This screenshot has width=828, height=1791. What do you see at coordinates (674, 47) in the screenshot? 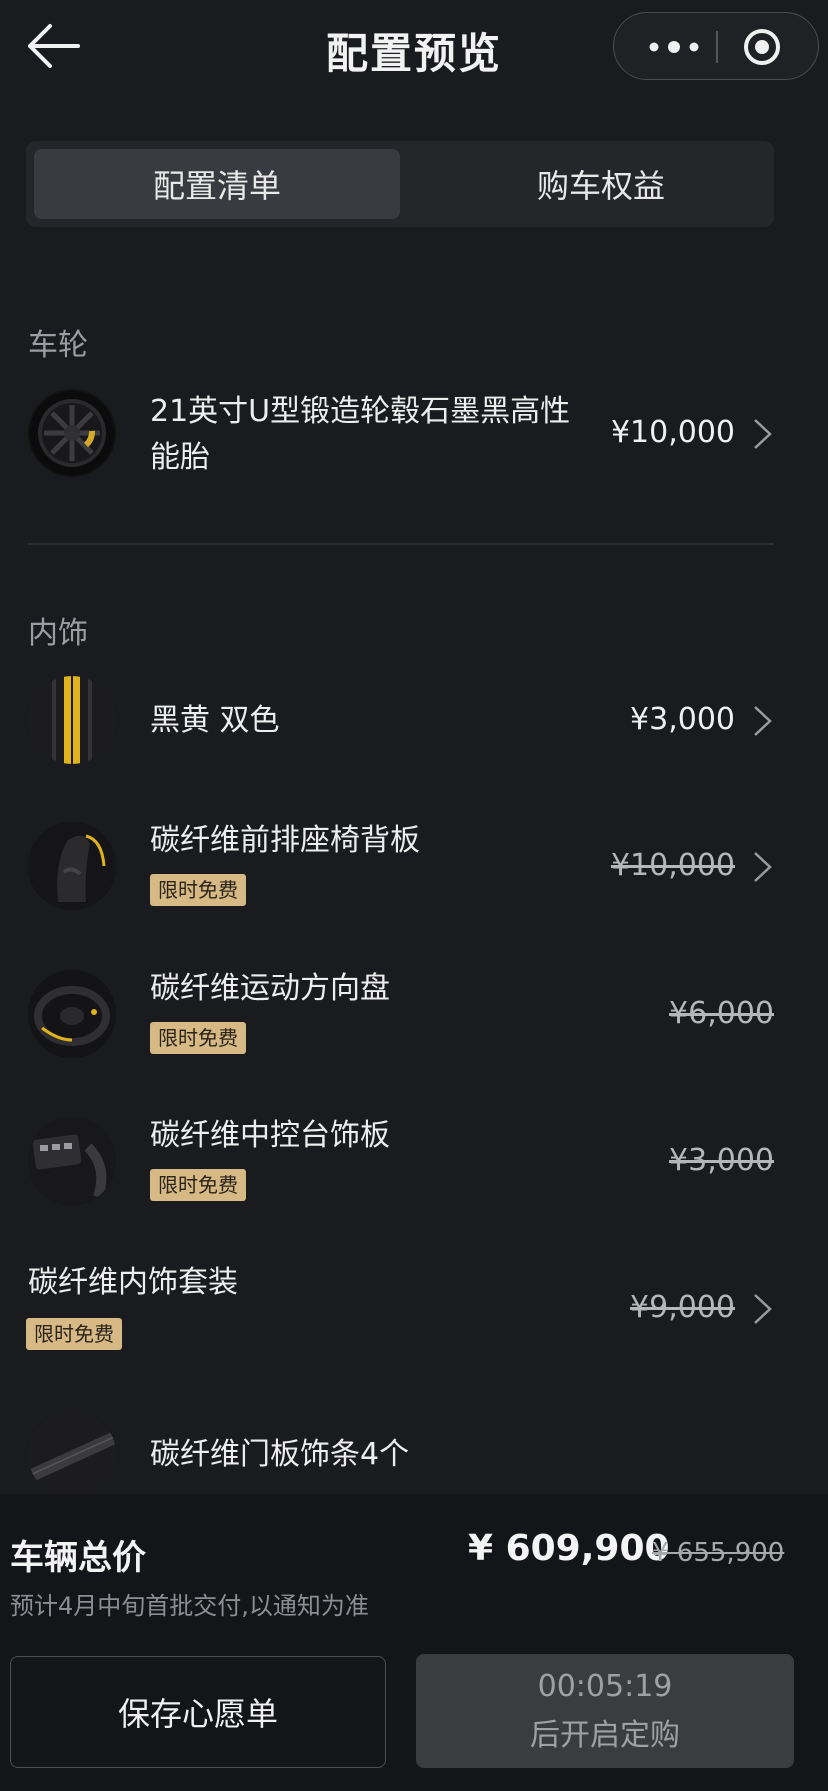
I see `more-dots-icon` at bounding box center [674, 47].